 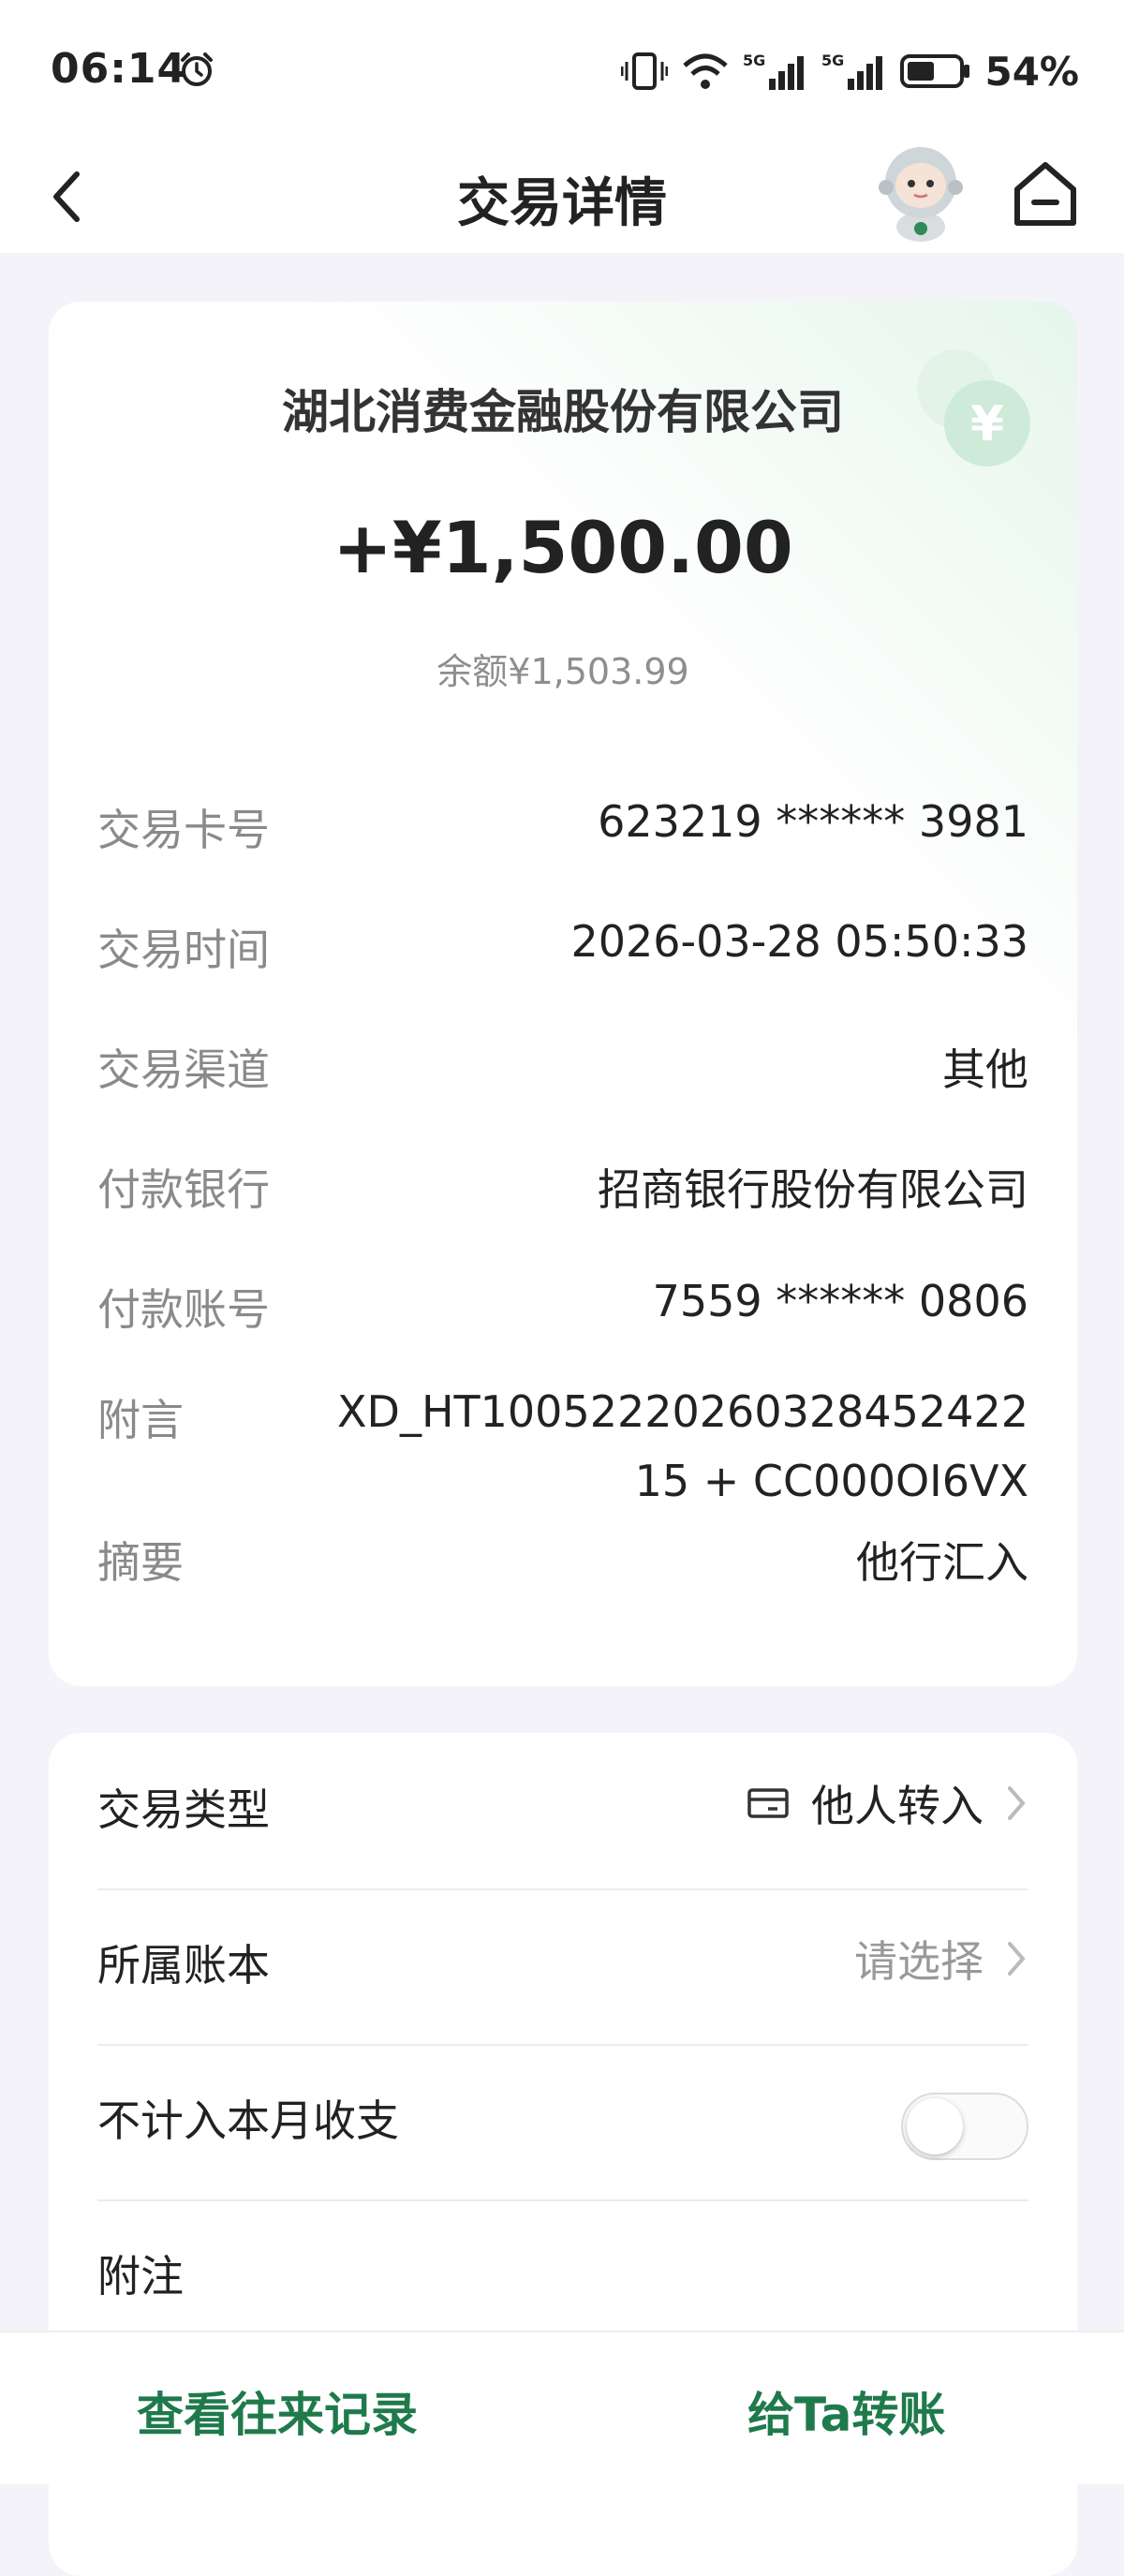 I want to click on clock: 06:14, so click(x=119, y=69).